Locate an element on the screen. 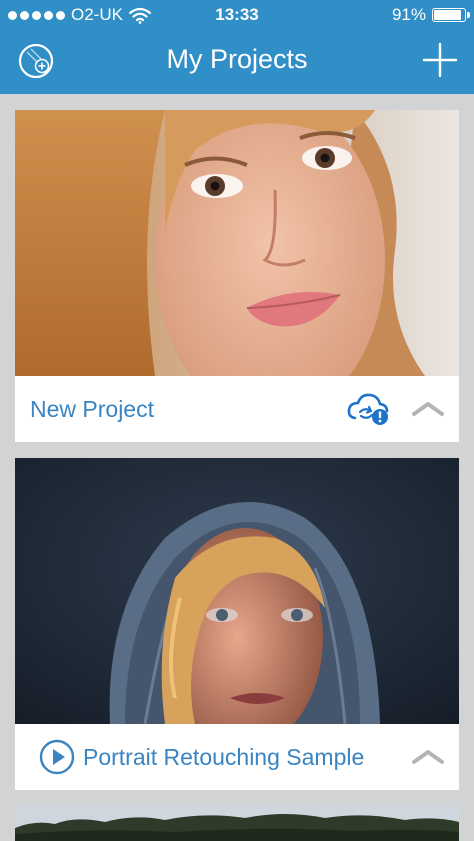 This screenshot has width=474, height=841. page-title: My Projects is located at coordinates (237, 59).